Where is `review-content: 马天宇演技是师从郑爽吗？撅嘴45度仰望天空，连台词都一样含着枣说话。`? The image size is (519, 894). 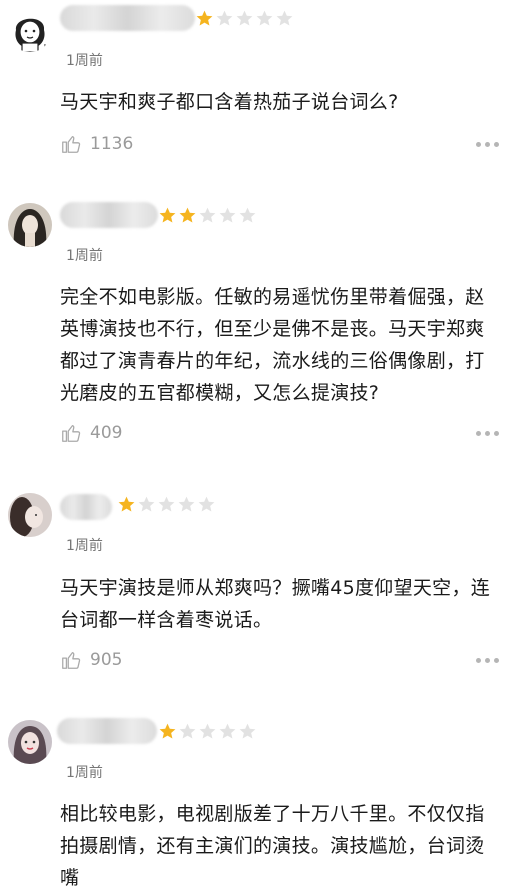
review-content: 马天宇演技是师从郑爽吗？撅嘴45度仰望天空，连台词都一样含着枣说话。 is located at coordinates (275, 604).